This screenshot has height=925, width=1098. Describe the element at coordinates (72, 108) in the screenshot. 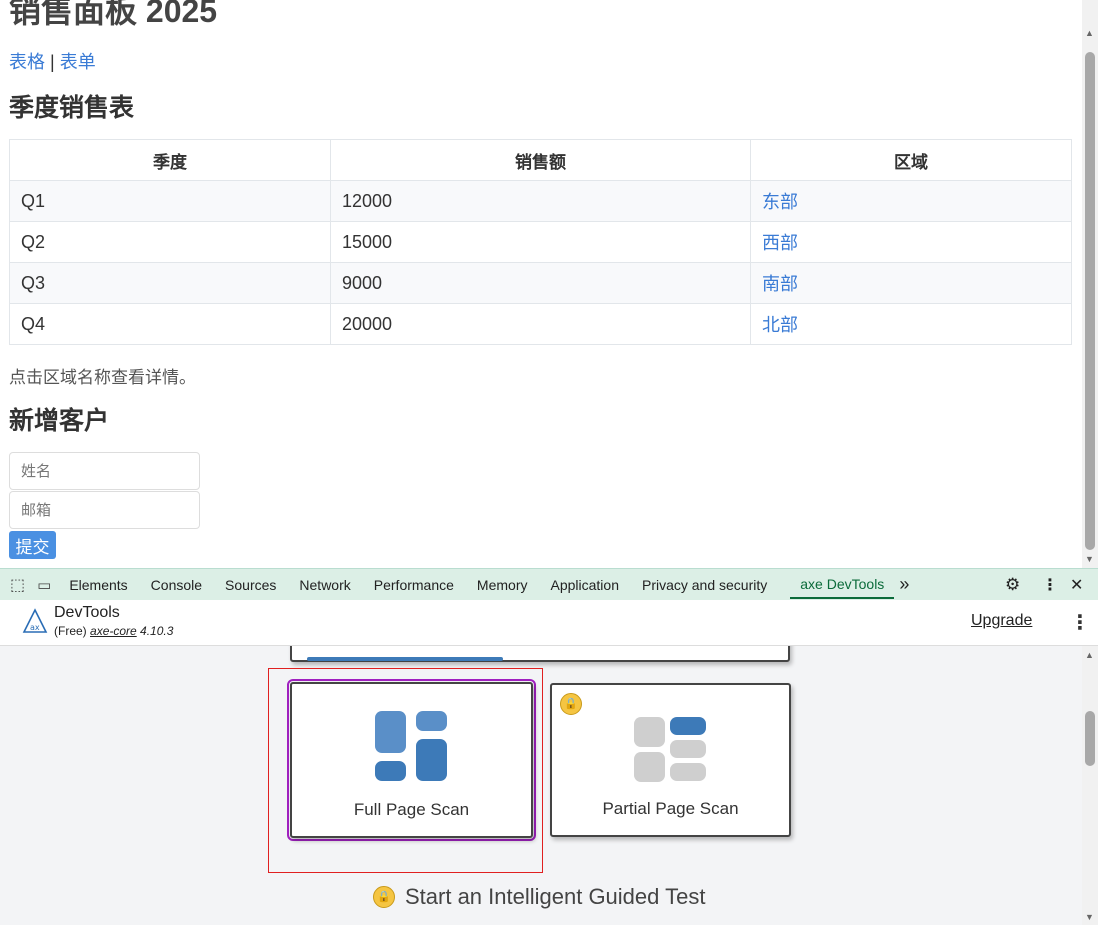

I see `table-heading: 季度销售表` at that location.